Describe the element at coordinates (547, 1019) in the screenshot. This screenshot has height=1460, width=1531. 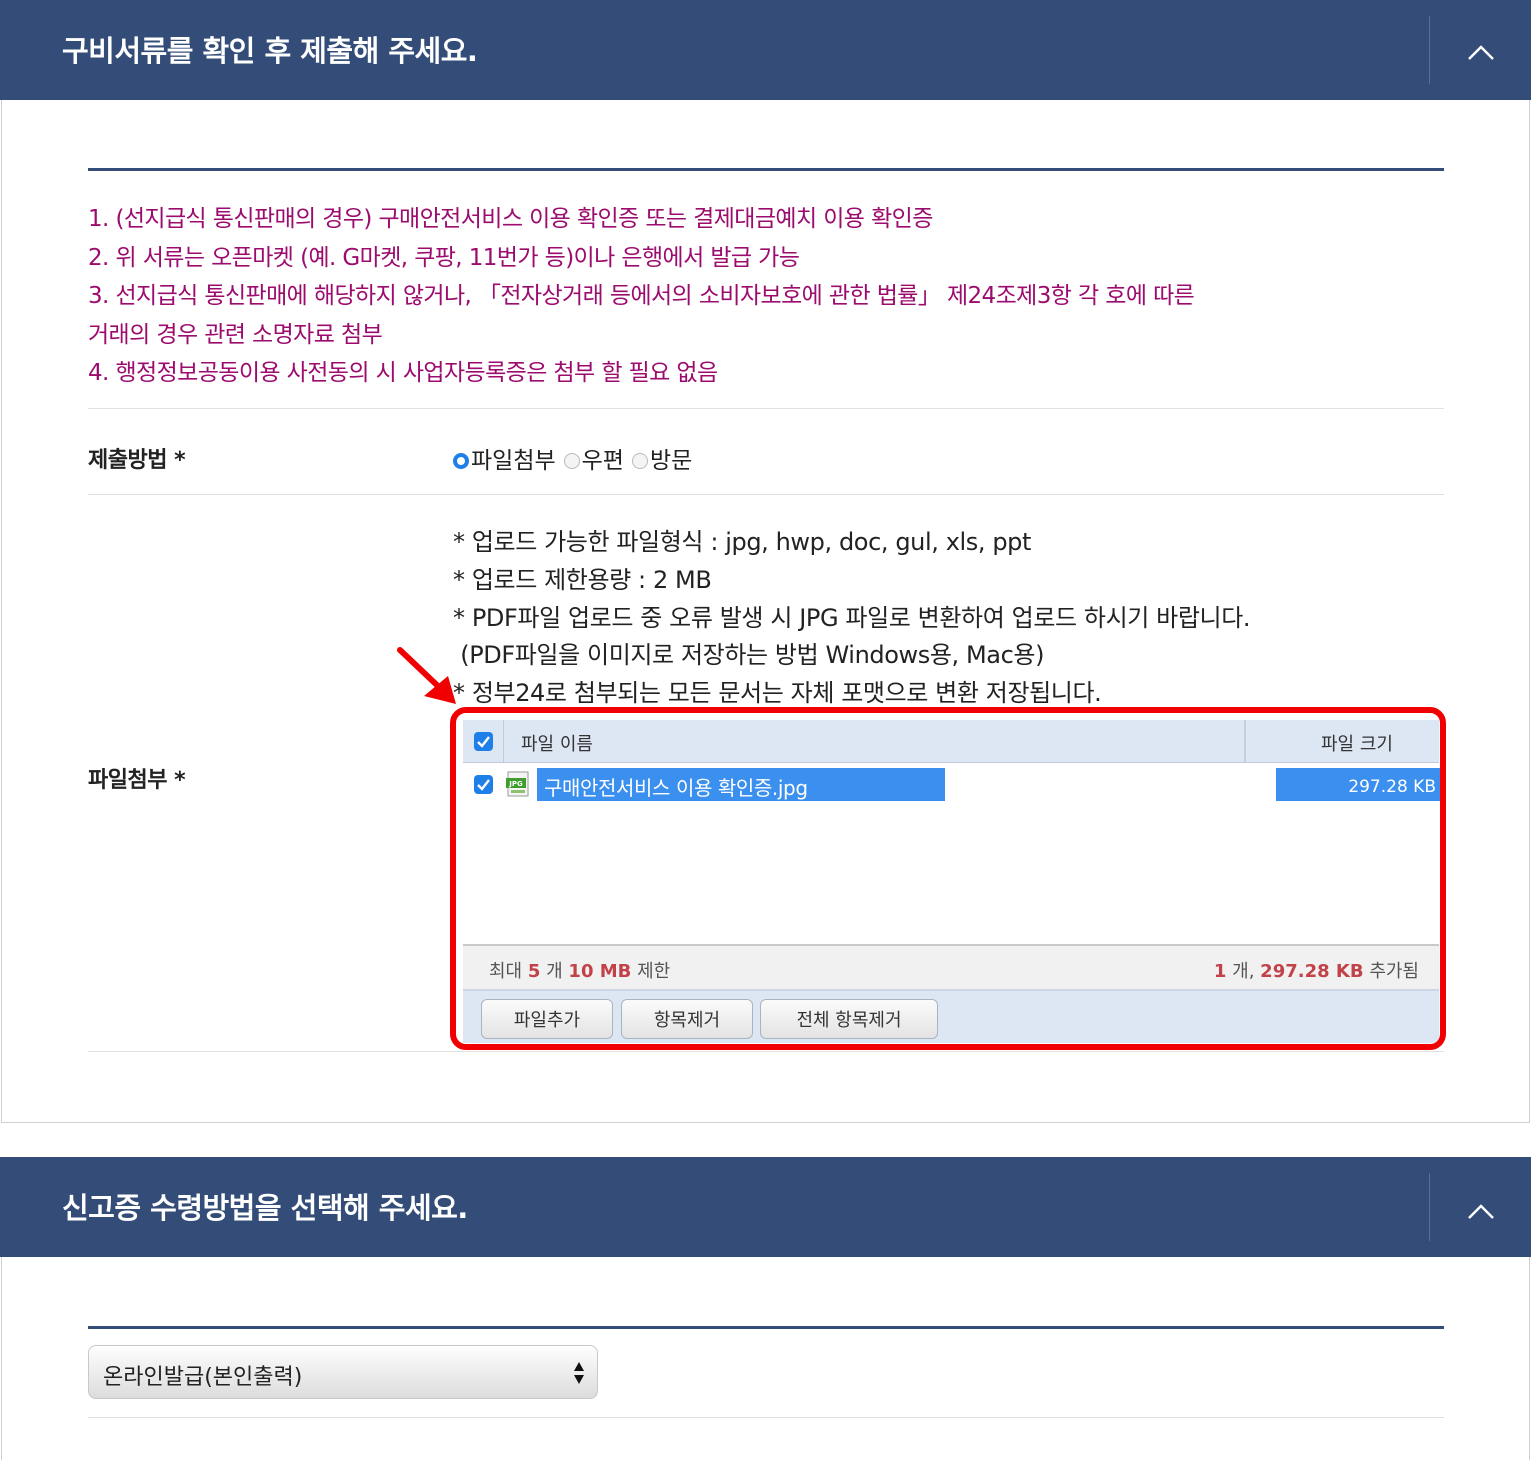
I see `add-file-button: 파일추가` at that location.